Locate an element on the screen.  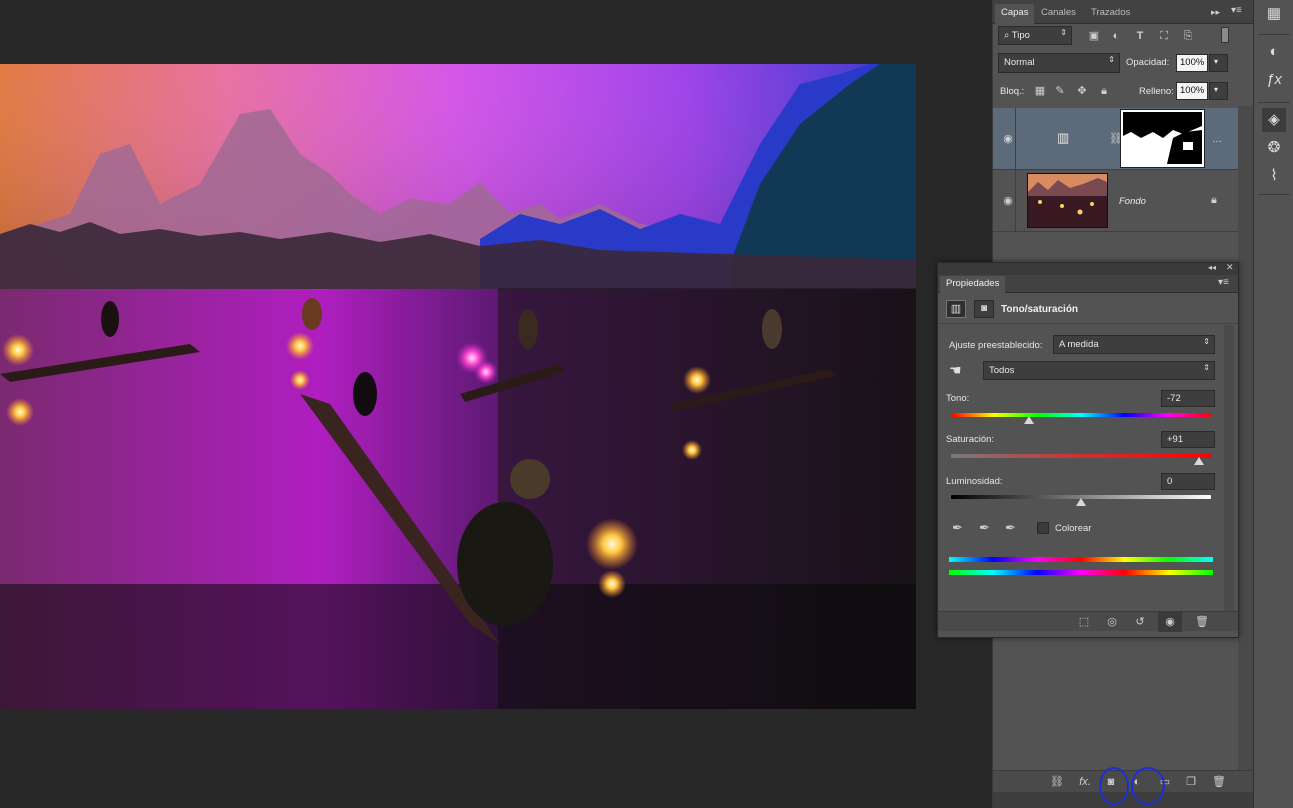
new-layer-icon: ❐ is located at coordinates (1191, 782).